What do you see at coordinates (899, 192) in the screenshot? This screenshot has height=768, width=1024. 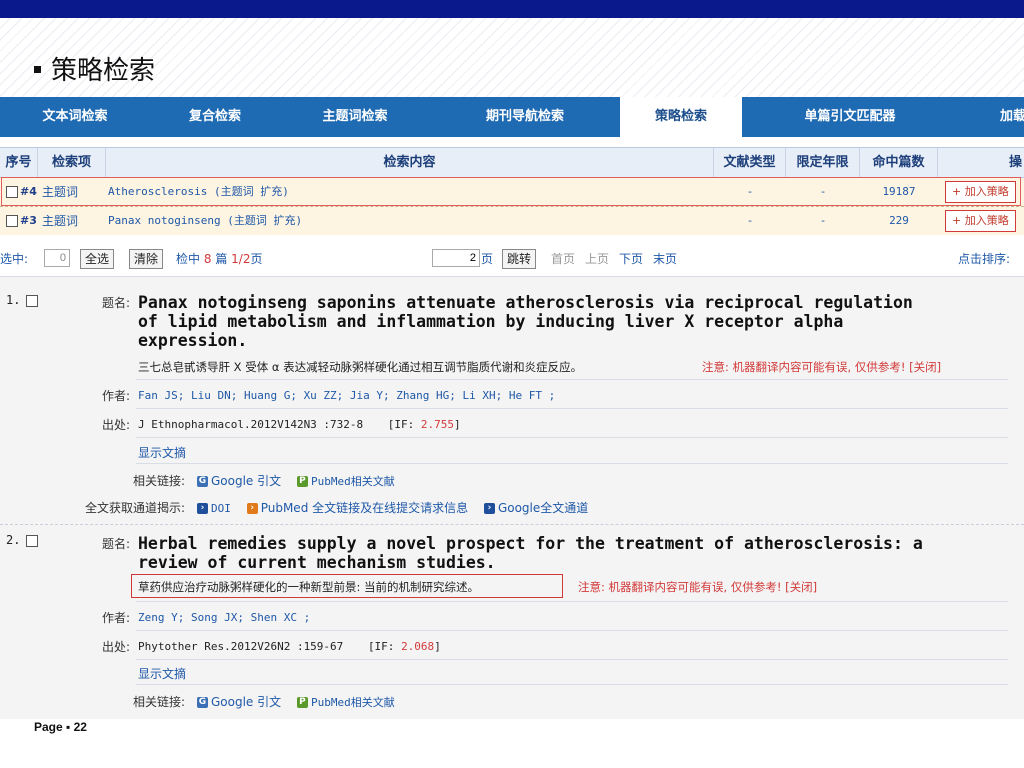 I see `row-hits: 19187` at bounding box center [899, 192].